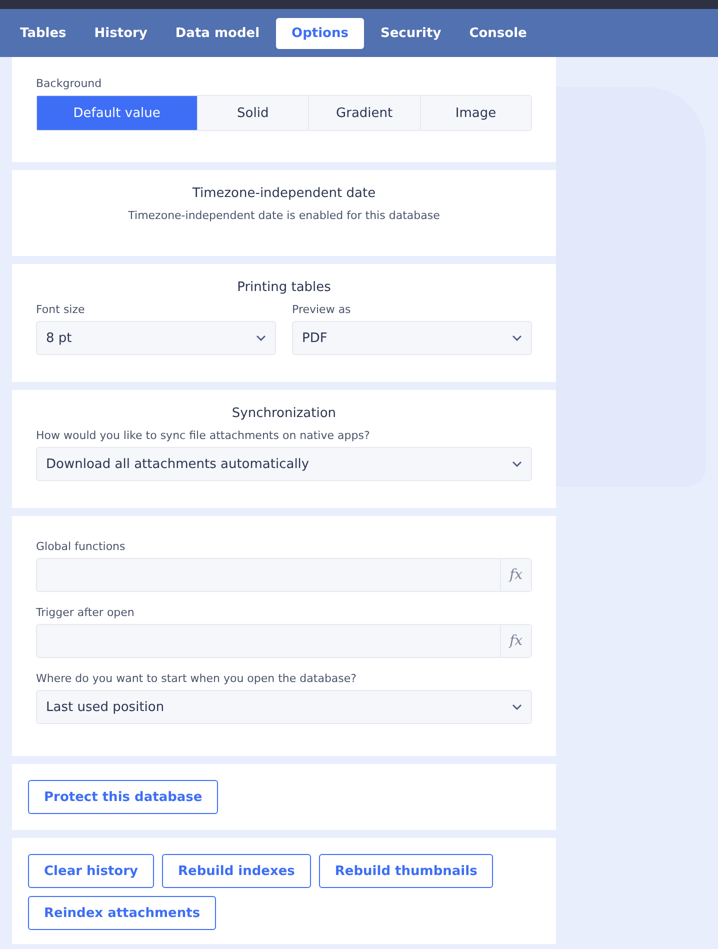 The image size is (718, 949). Describe the element at coordinates (284, 193) in the screenshot. I see `section-title: Timezone-independent date` at that location.